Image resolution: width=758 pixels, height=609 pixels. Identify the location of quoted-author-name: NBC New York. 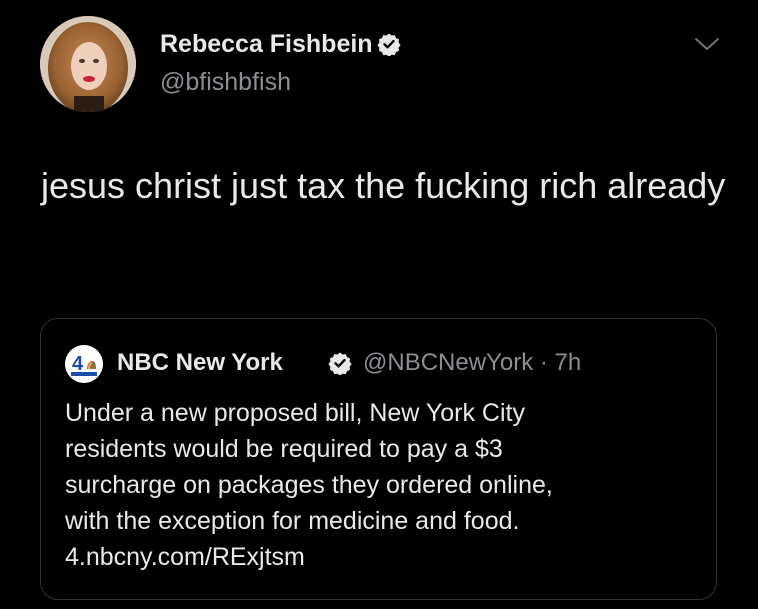
(200, 363).